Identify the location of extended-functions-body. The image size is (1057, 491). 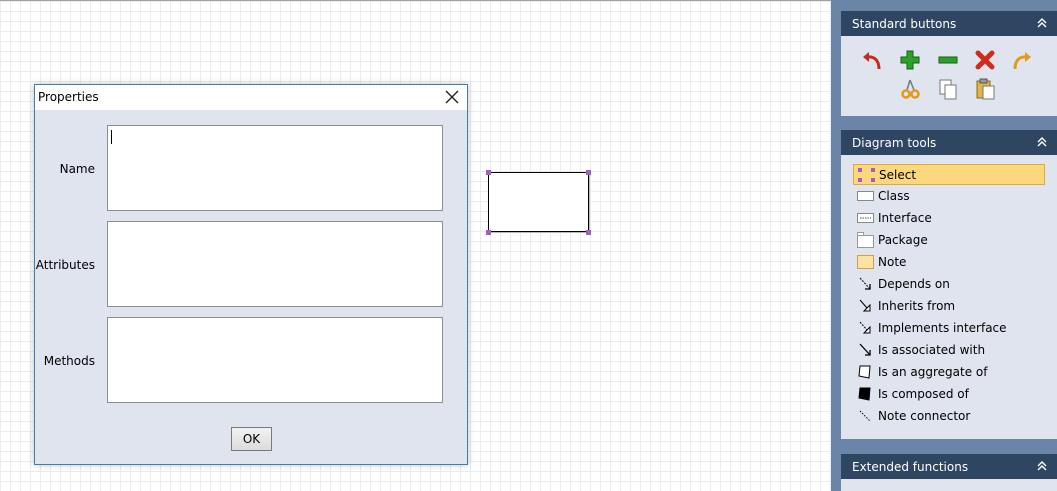
(949, 485).